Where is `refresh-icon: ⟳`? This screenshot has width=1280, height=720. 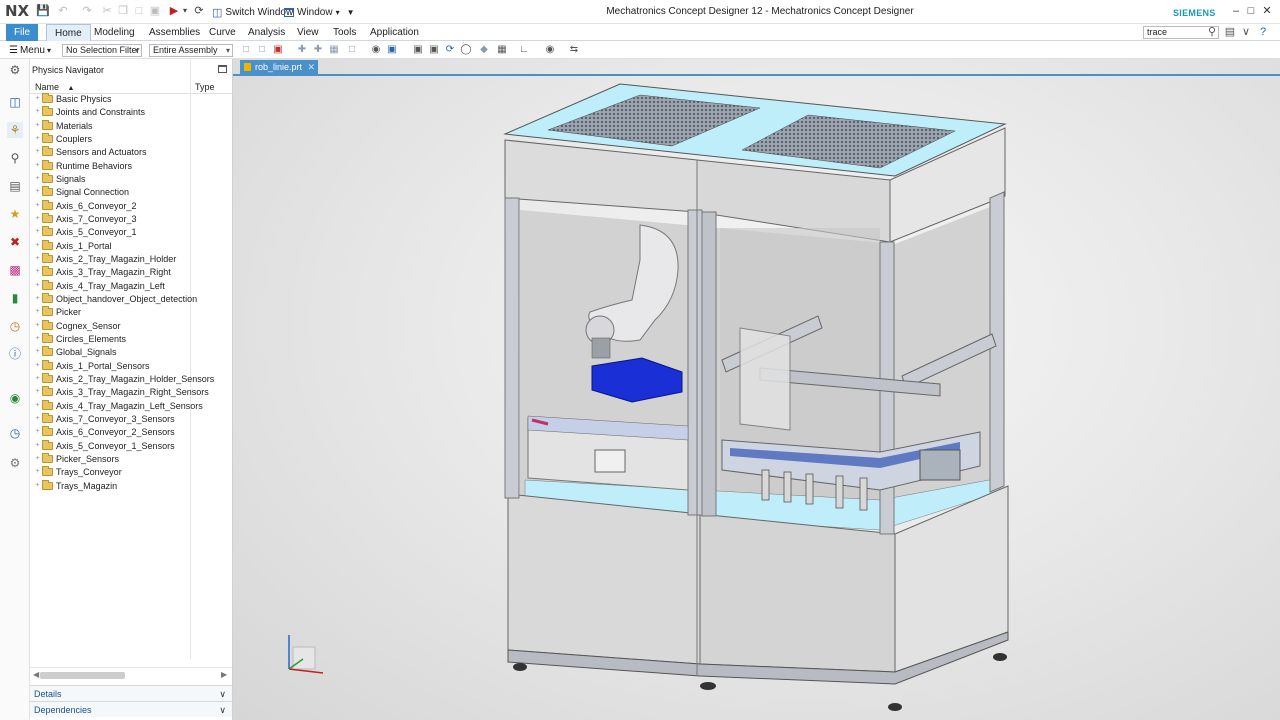 refresh-icon: ⟳ is located at coordinates (450, 50).